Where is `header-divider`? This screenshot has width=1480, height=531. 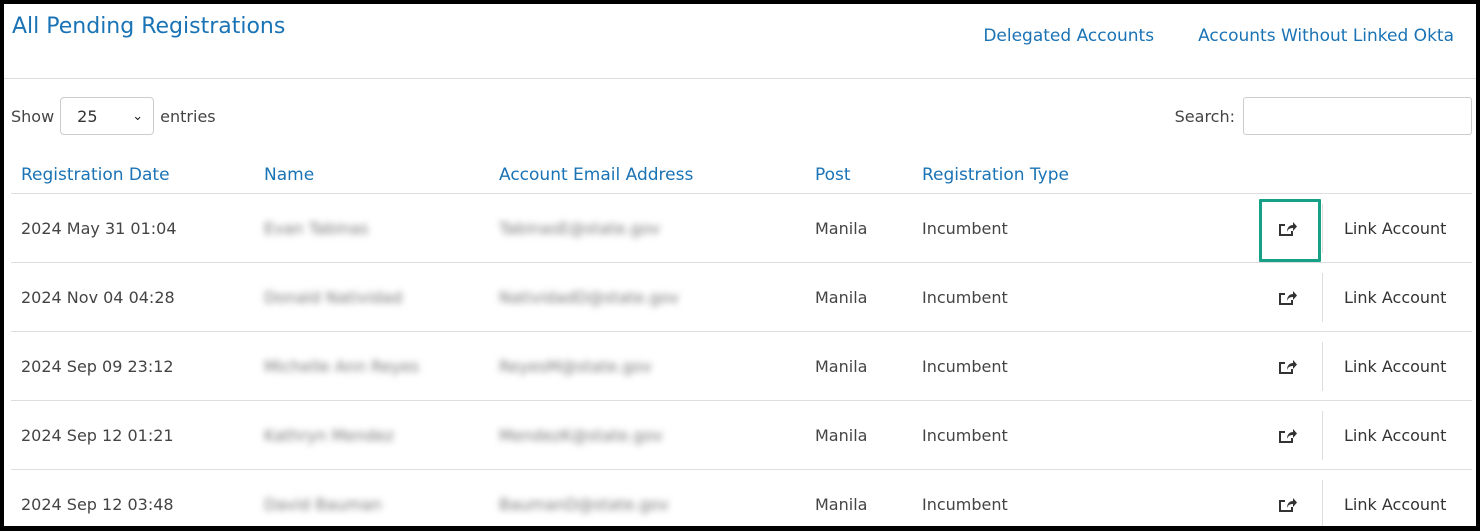 header-divider is located at coordinates (740, 78).